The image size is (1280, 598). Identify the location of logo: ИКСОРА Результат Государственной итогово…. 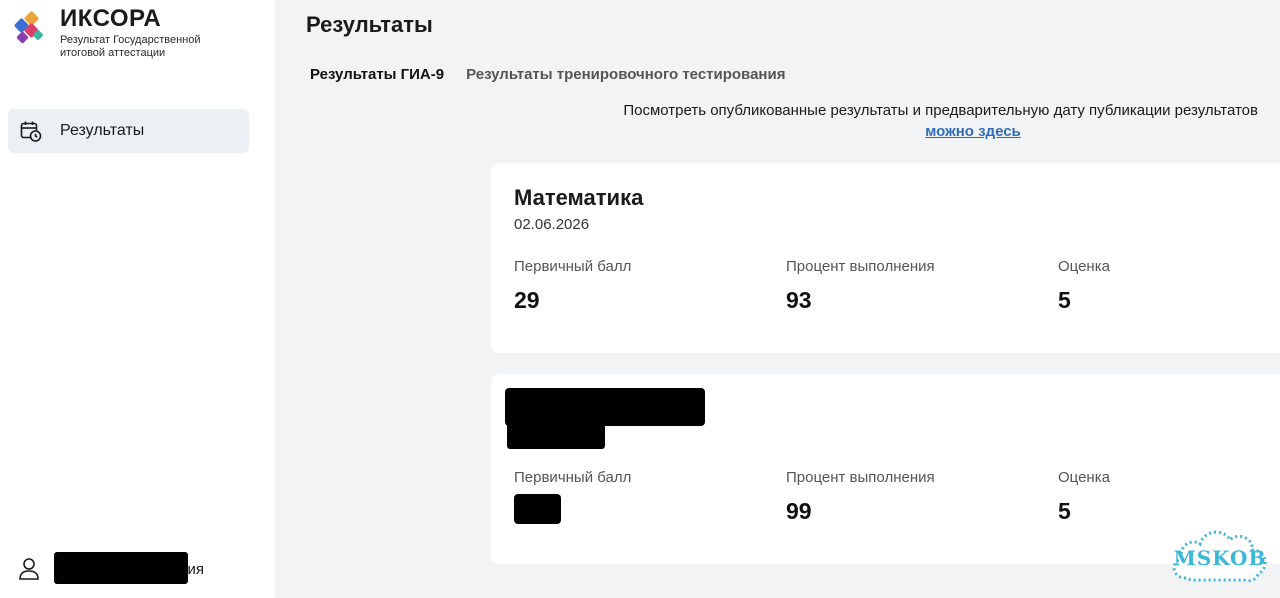
(116, 32).